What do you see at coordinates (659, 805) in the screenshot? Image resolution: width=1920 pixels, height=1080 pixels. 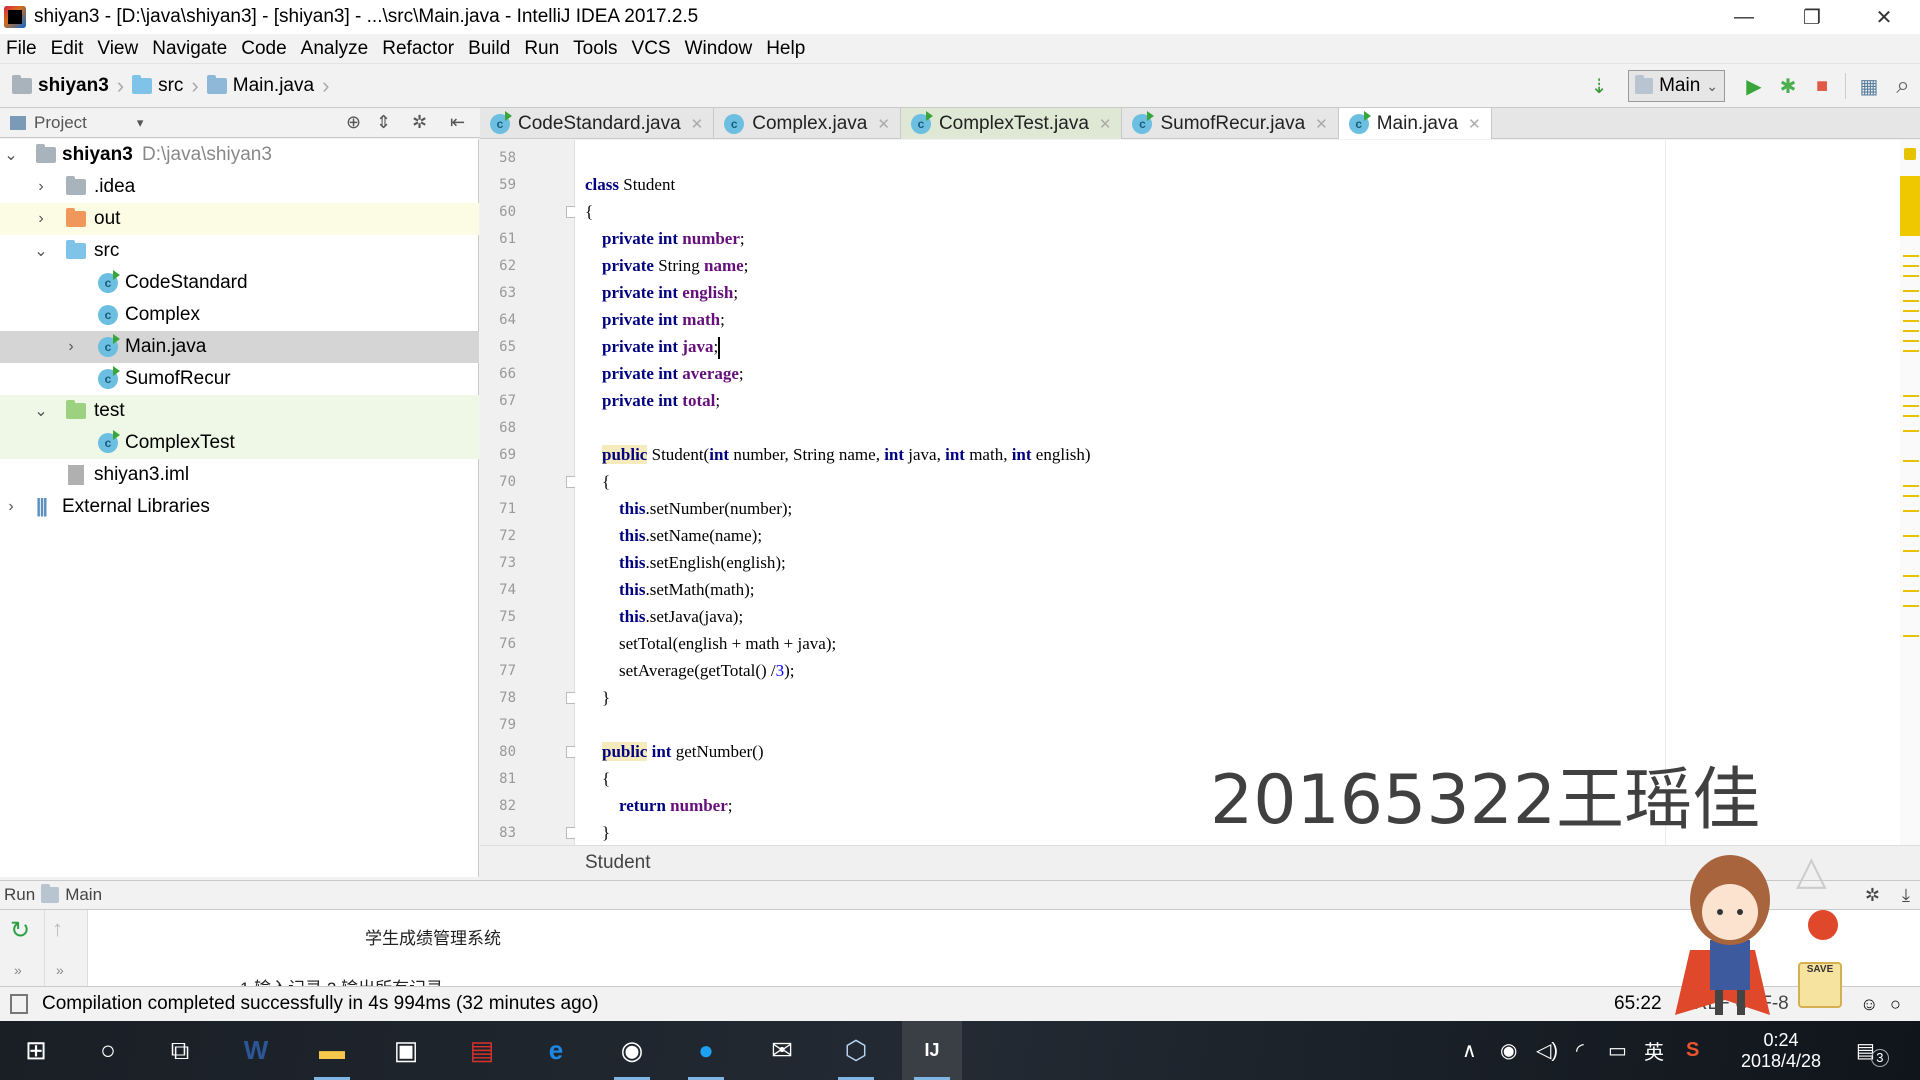 I see `code-line: return number;` at bounding box center [659, 805].